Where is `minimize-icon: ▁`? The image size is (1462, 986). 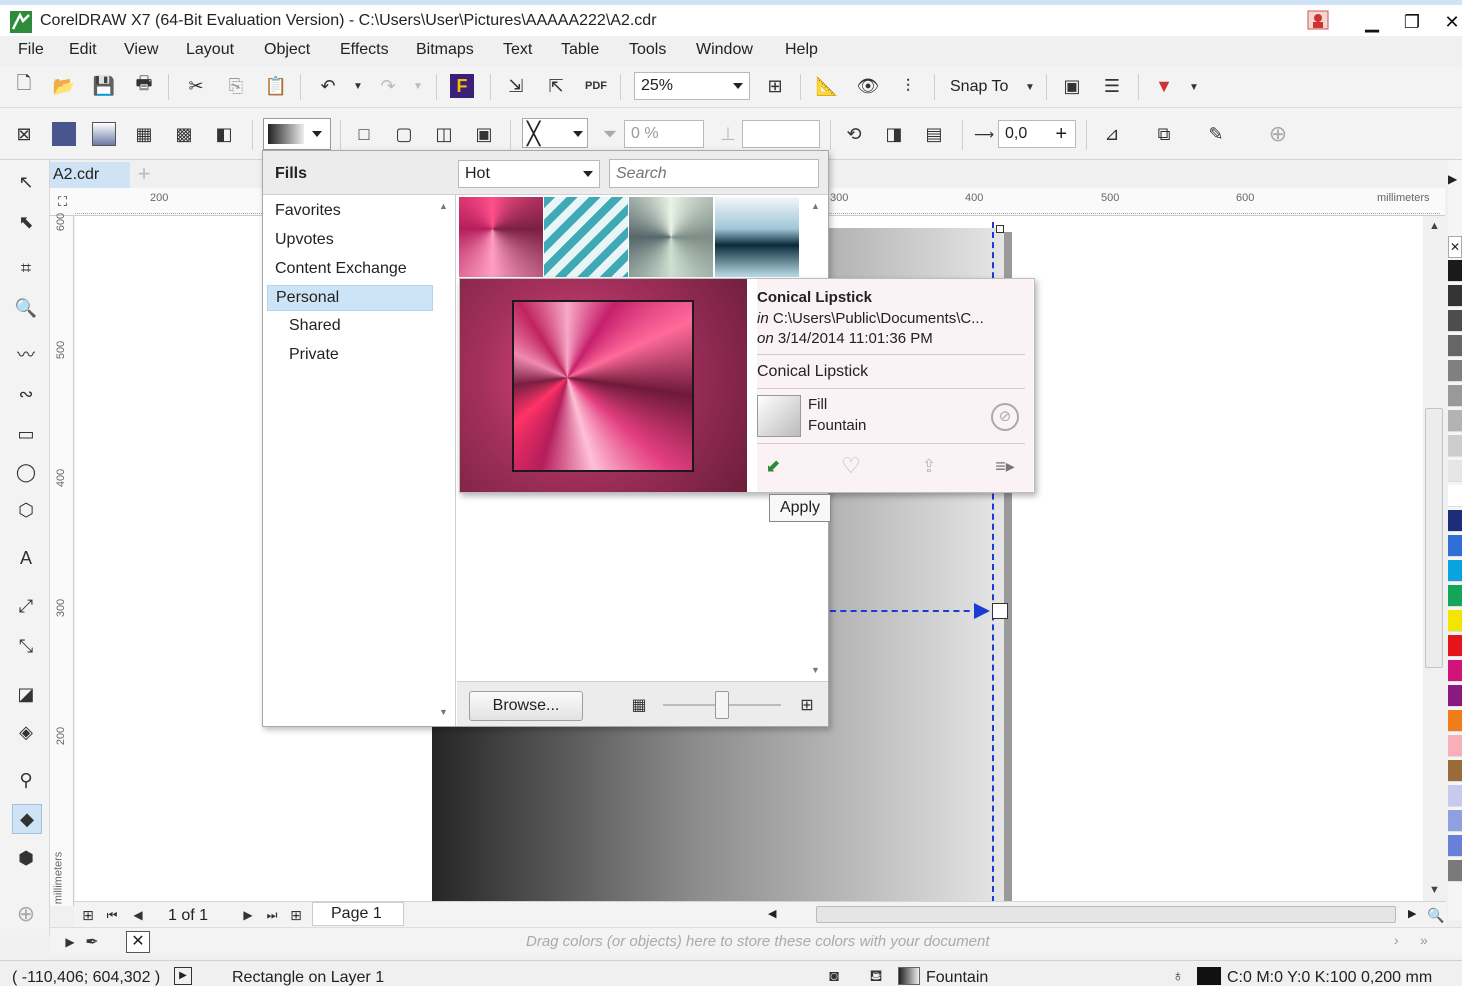
minimize-icon: ▁ is located at coordinates (1372, 22).